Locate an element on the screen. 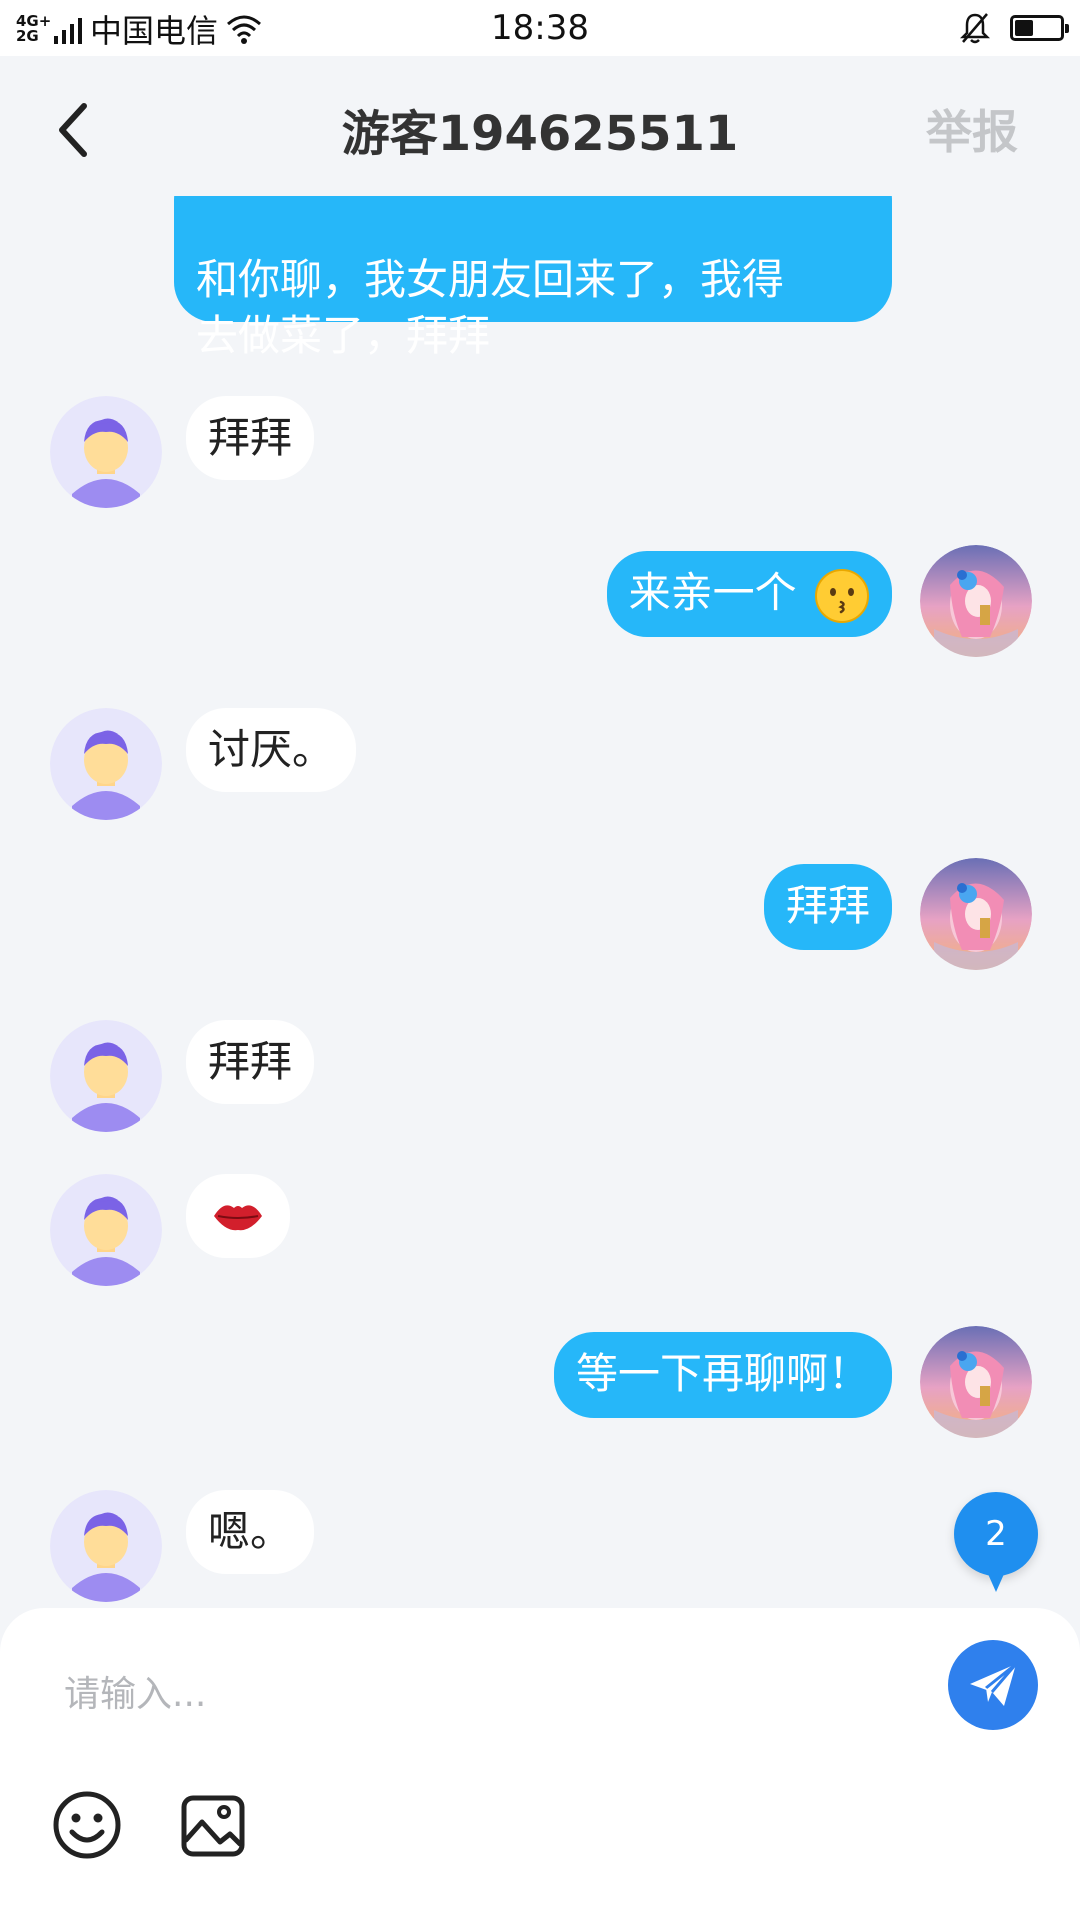 This screenshot has width=1080, height=1920. image-button is located at coordinates (213, 1825).